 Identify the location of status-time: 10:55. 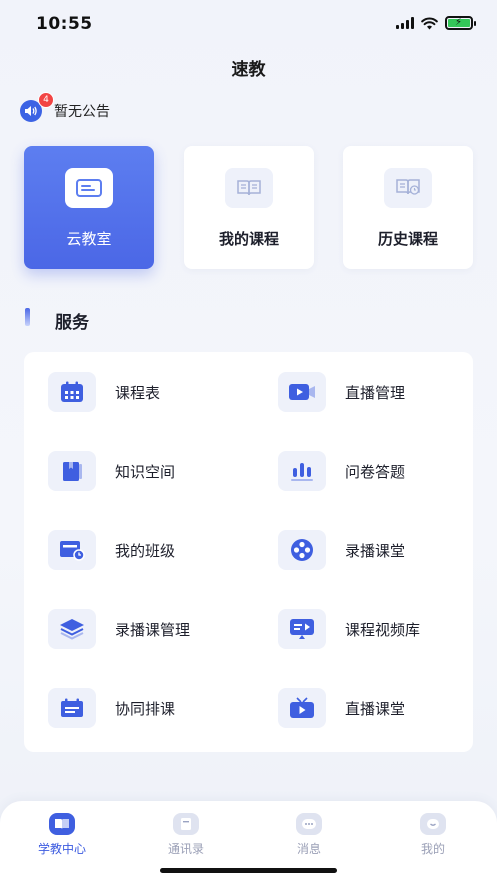
(64, 24).